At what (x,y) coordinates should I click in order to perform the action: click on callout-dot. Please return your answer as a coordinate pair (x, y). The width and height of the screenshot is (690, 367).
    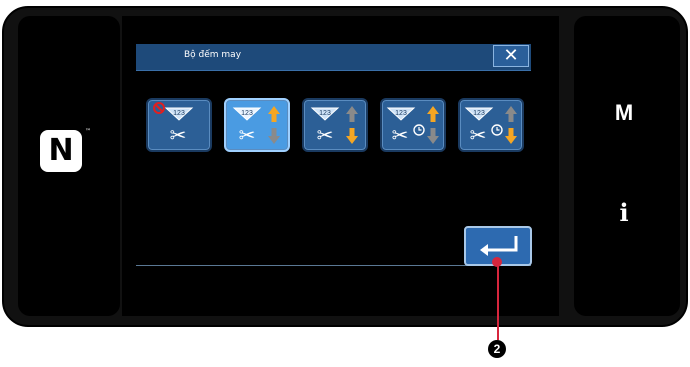
    Looking at the image, I should click on (497, 262).